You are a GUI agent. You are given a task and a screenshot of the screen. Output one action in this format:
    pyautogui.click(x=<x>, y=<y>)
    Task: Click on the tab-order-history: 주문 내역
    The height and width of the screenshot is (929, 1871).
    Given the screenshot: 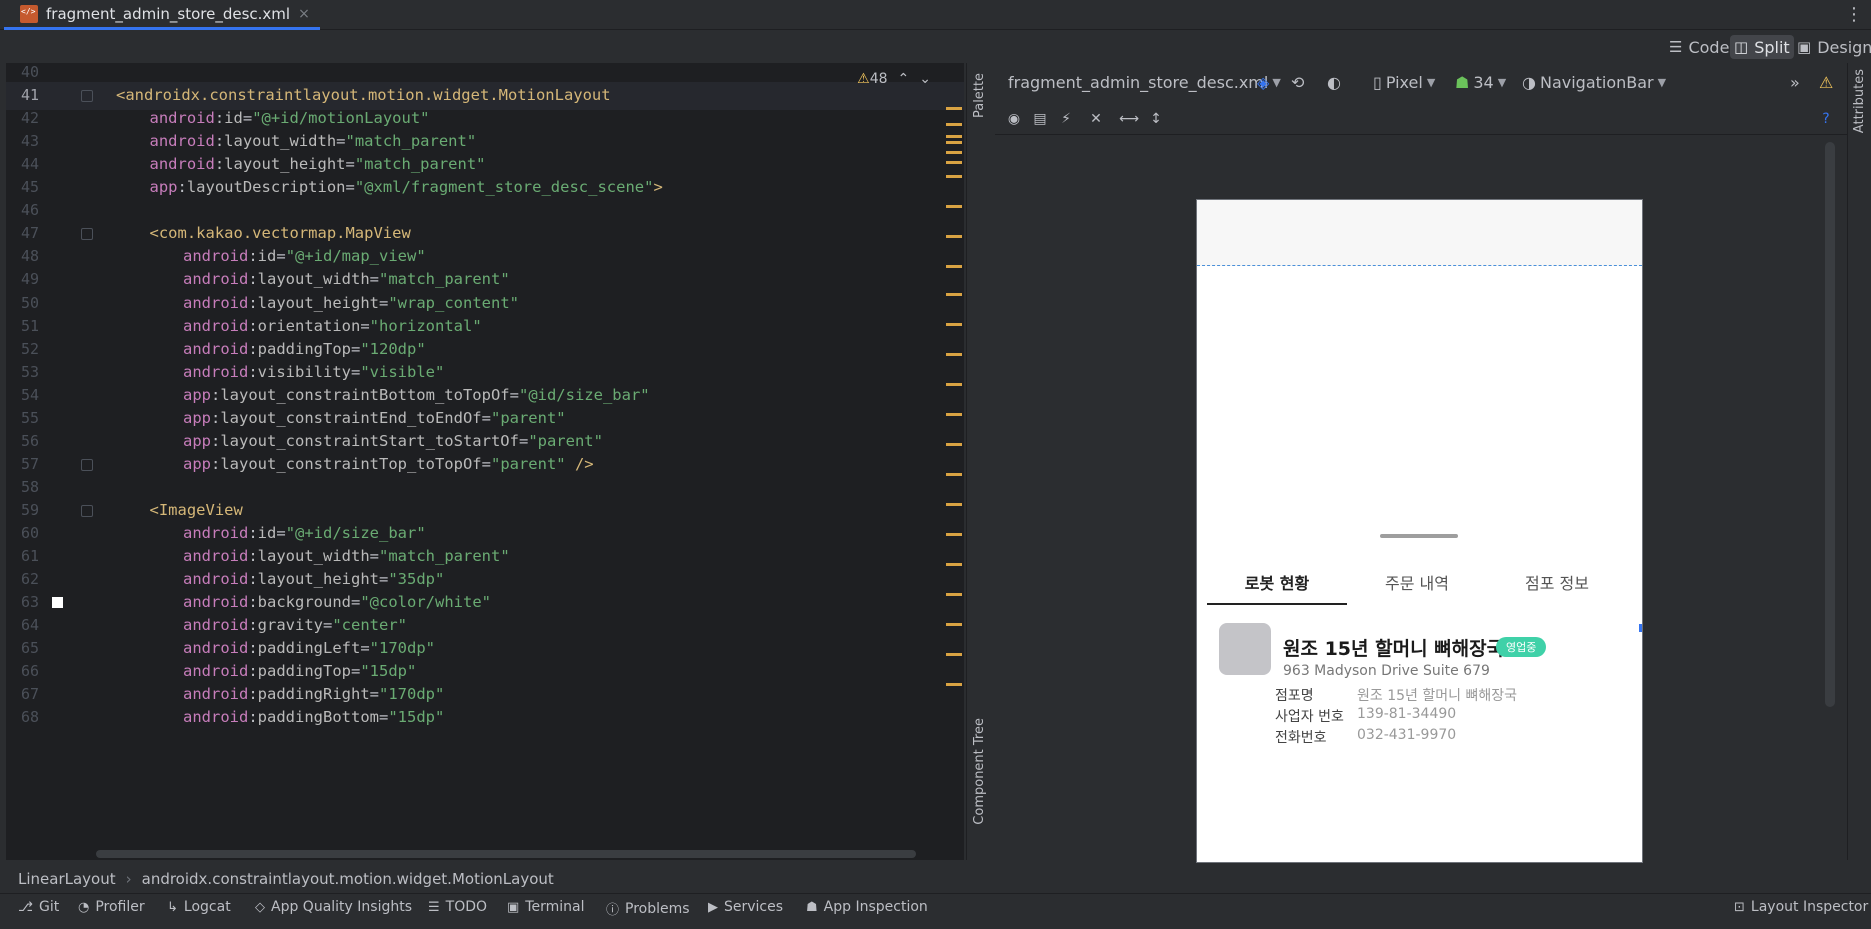 What is the action you would take?
    pyautogui.click(x=1417, y=582)
    